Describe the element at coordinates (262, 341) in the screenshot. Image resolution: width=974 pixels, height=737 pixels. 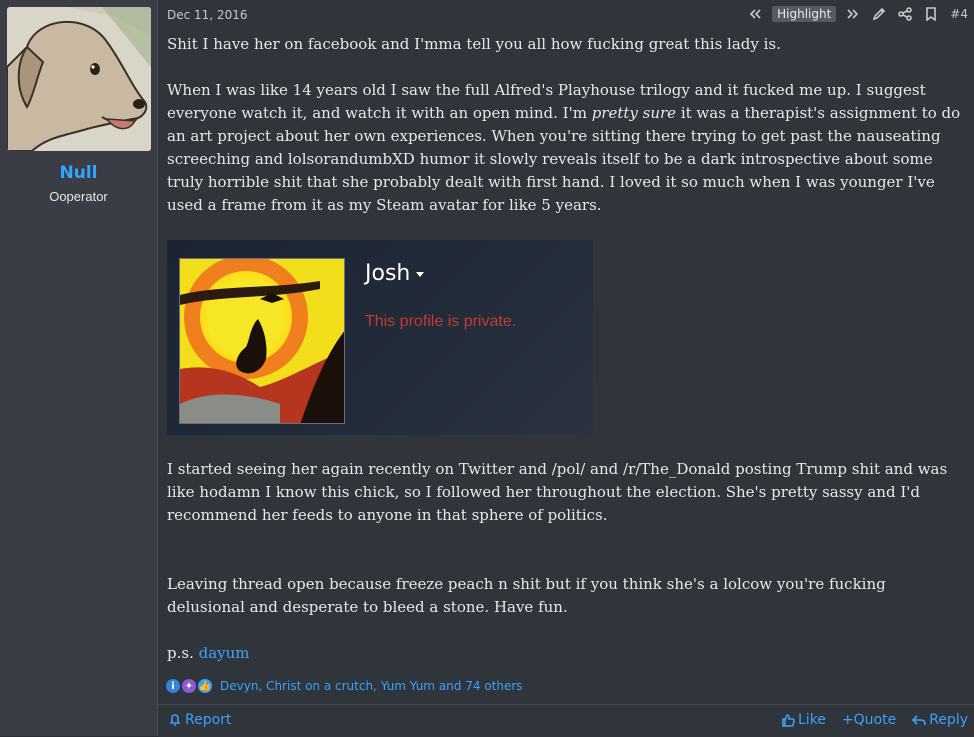
I see `steam-avatar-image` at that location.